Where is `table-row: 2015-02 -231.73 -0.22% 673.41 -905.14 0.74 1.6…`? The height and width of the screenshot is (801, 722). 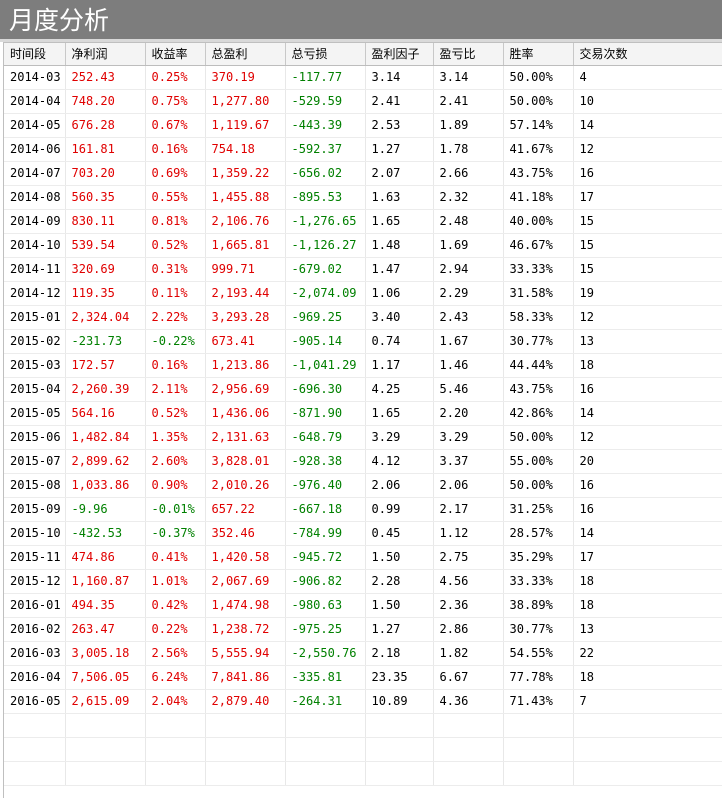 table-row: 2015-02 -231.73 -0.22% 673.41 -905.14 0.74 1.6… is located at coordinates (363, 341).